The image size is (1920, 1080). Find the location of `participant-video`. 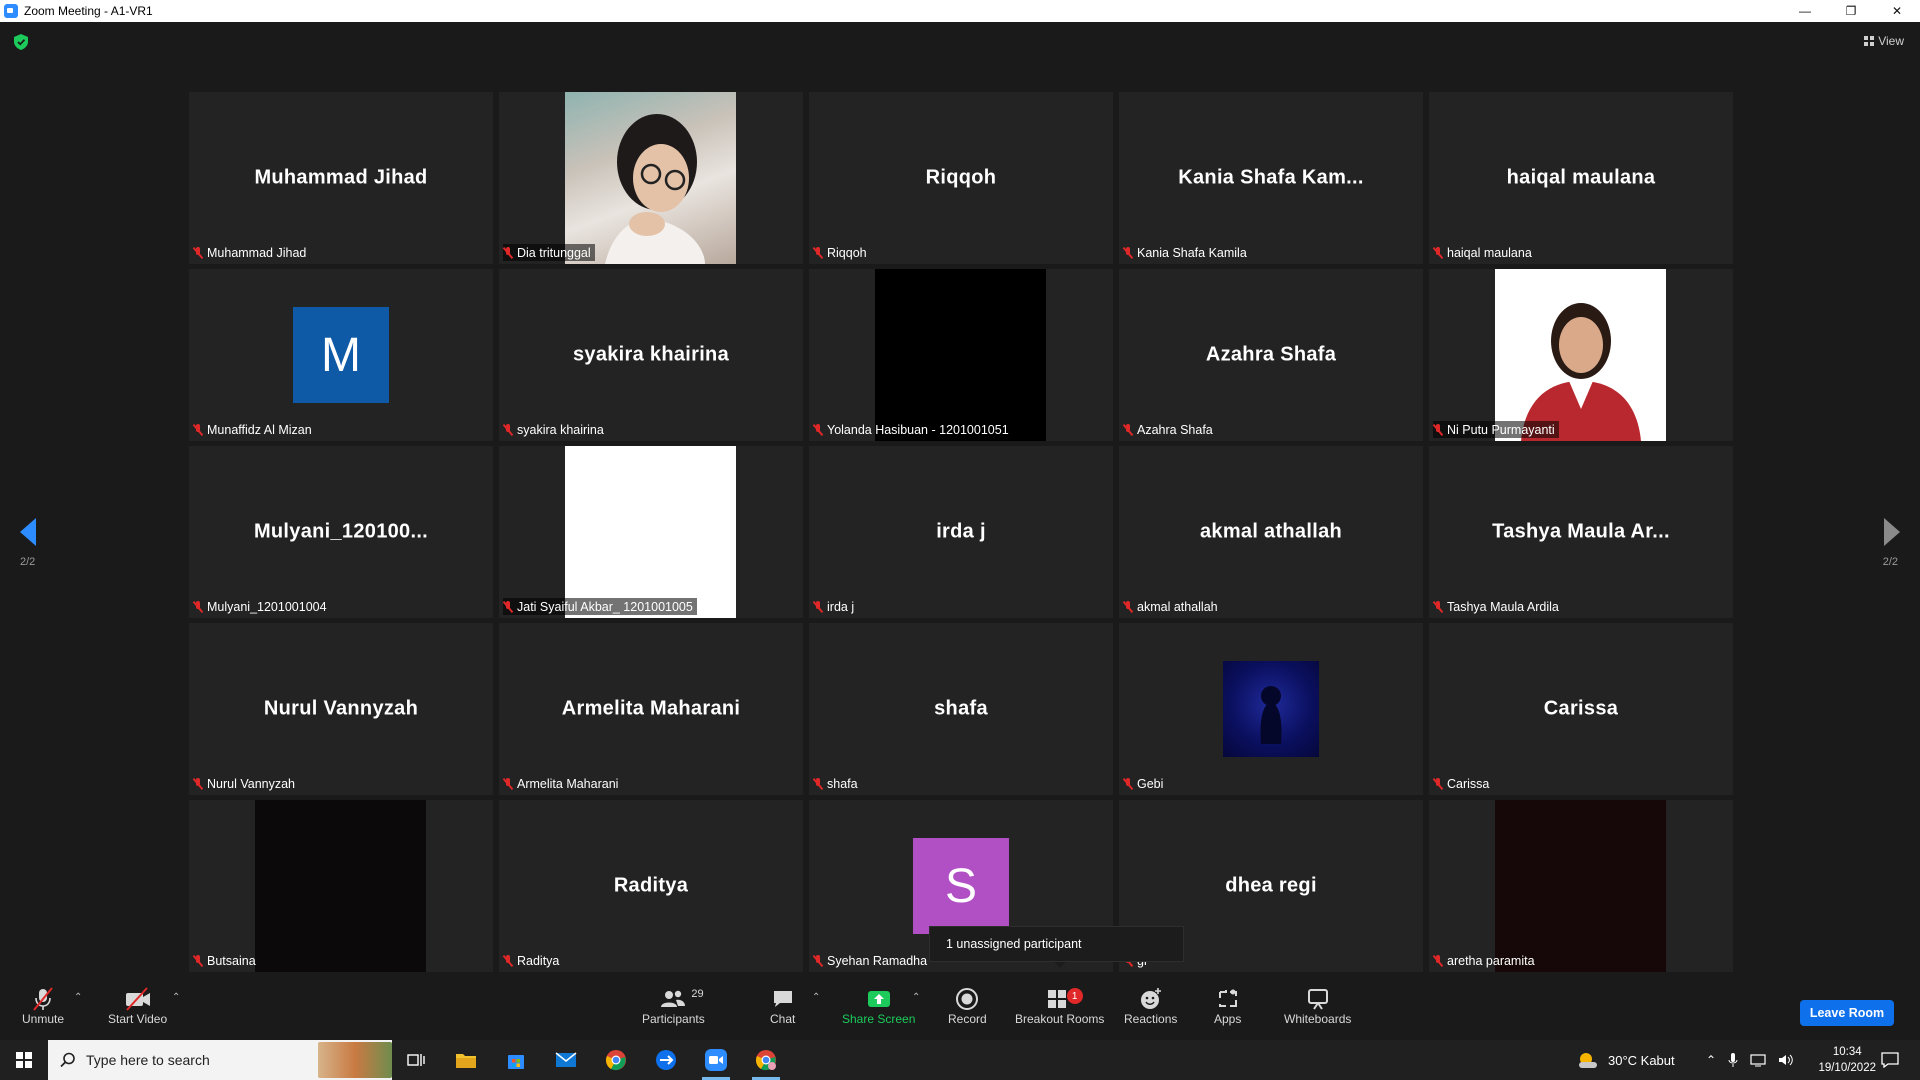

participant-video is located at coordinates (340, 886).